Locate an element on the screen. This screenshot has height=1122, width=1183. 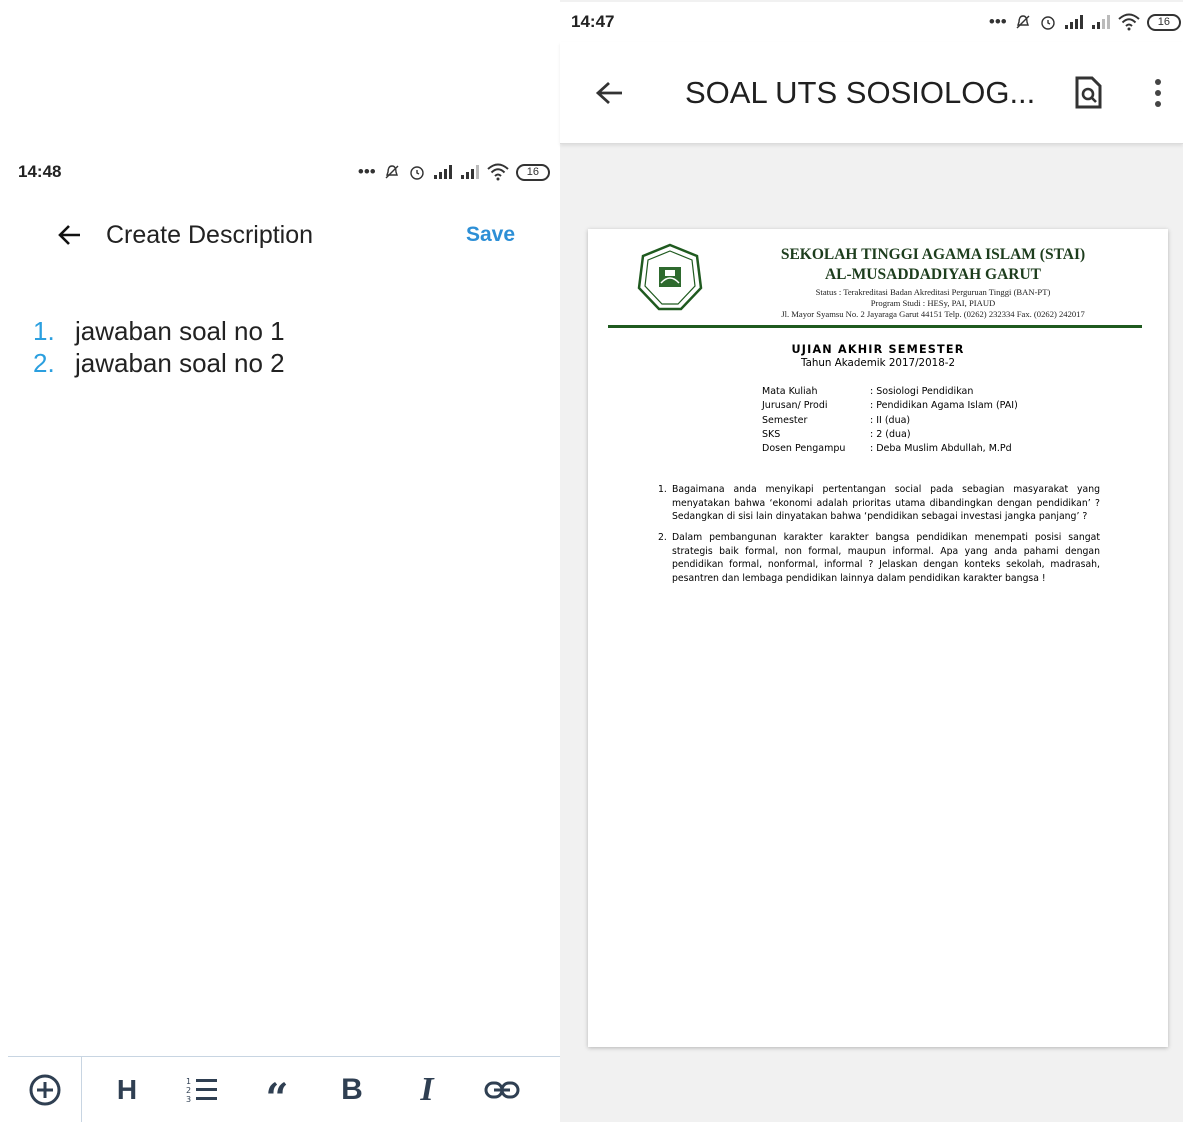
list-item-text: jawaban soal no 2 is located at coordinates (180, 363).